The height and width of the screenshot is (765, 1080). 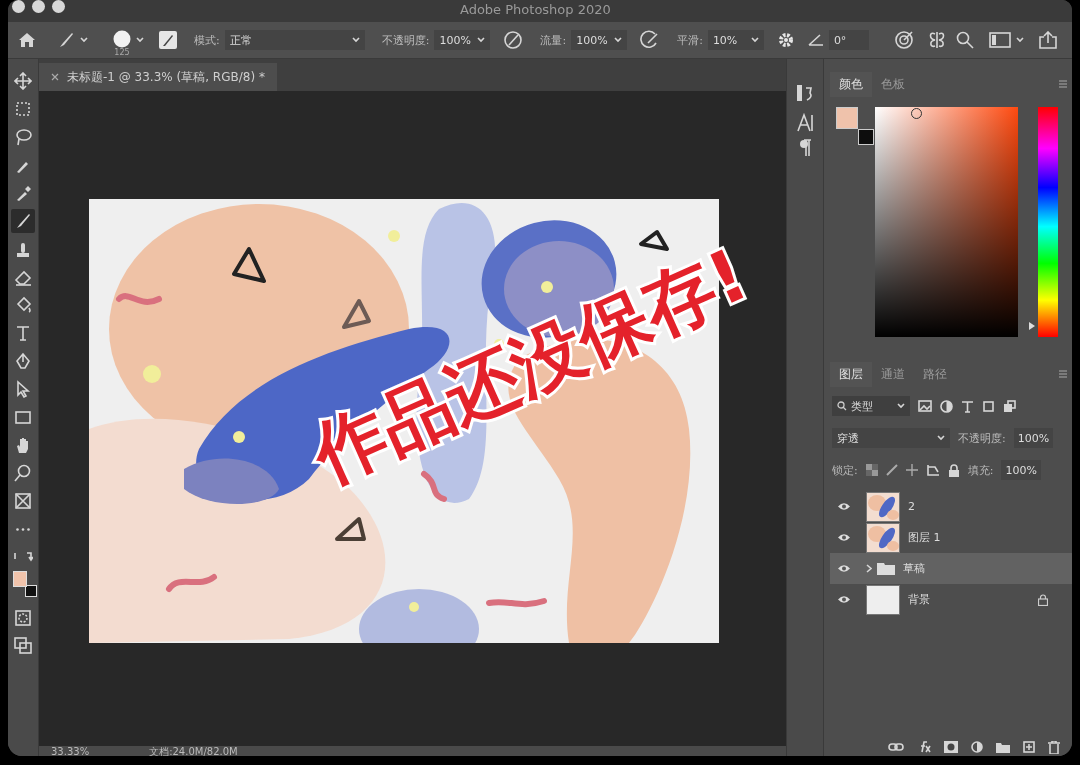 What do you see at coordinates (23, 389) in the screenshot?
I see `arrow-pointer-icon` at bounding box center [23, 389].